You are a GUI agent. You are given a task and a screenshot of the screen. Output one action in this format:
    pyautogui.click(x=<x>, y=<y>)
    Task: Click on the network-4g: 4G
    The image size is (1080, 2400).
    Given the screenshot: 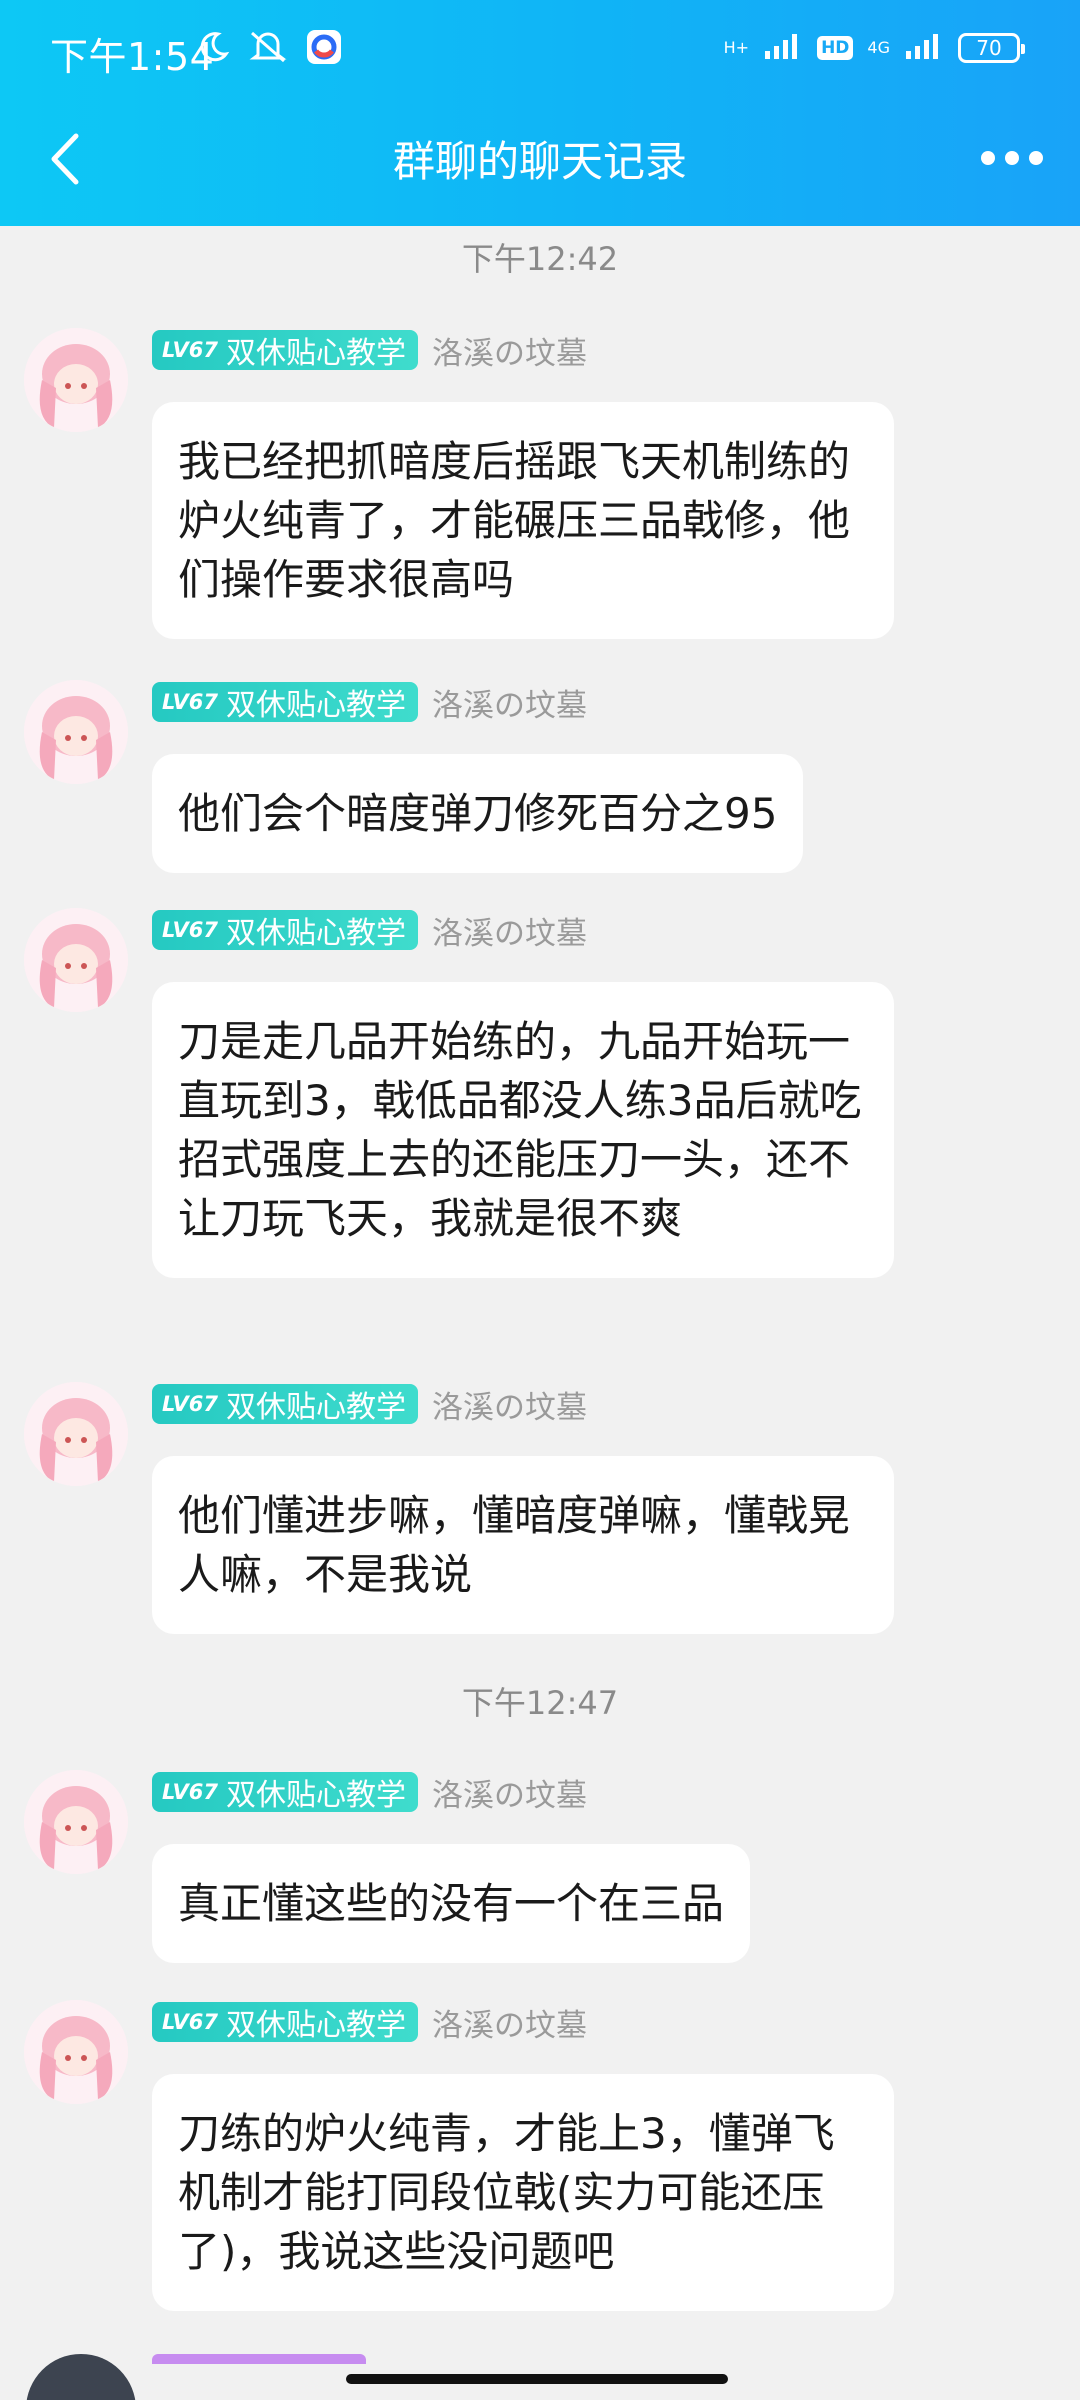 What is the action you would take?
    pyautogui.click(x=878, y=47)
    